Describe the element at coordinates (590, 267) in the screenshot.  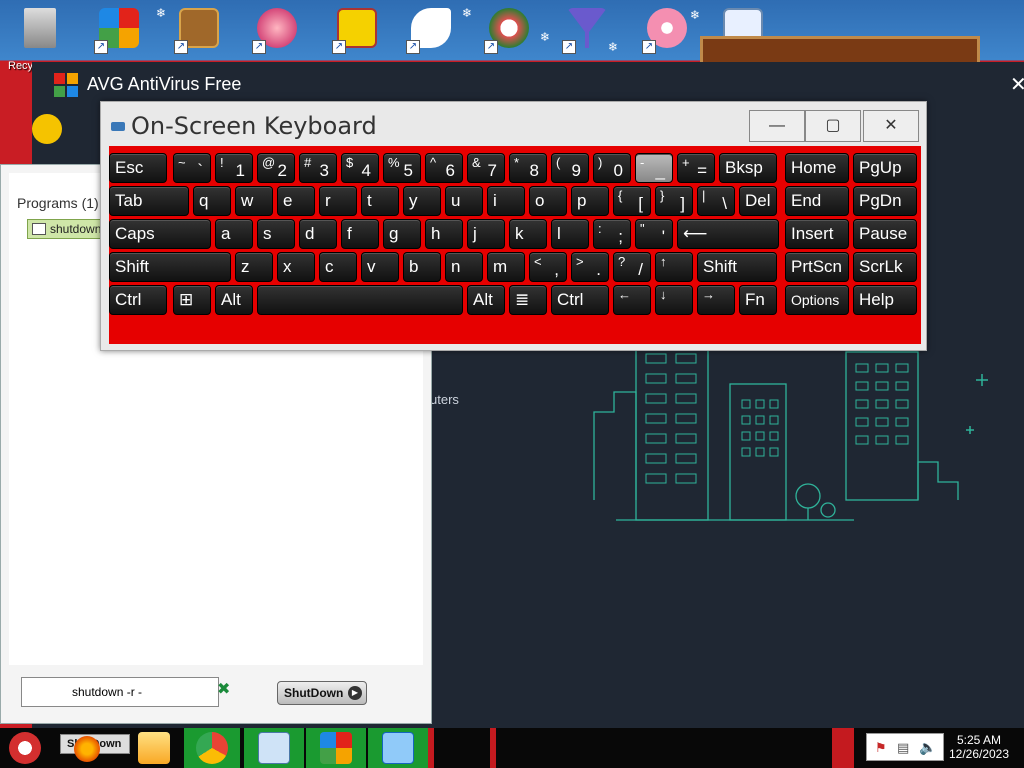
I see `key-: >.` at that location.